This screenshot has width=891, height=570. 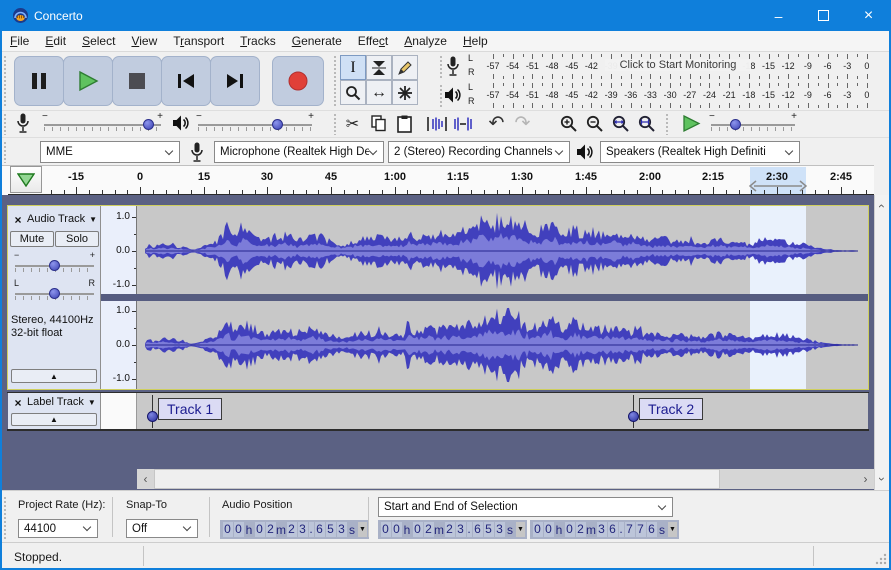 What do you see at coordinates (4, 517) in the screenshot?
I see `selection-toolbar-grip` at bounding box center [4, 517].